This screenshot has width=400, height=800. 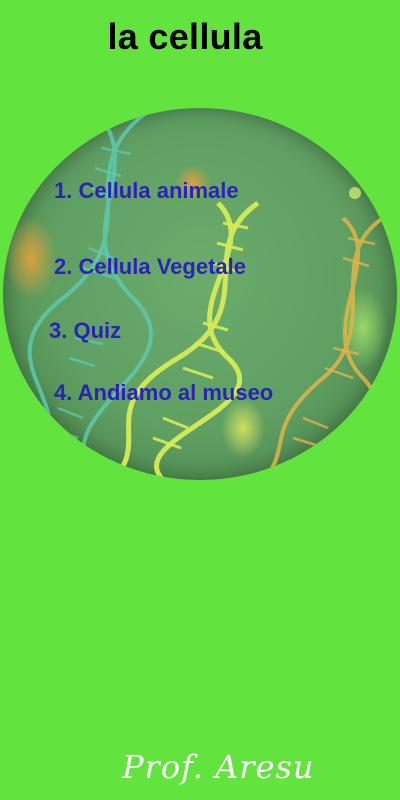 I want to click on menu-item-cellula-vegetale: 2. Cellula Vegetale, so click(x=150, y=267).